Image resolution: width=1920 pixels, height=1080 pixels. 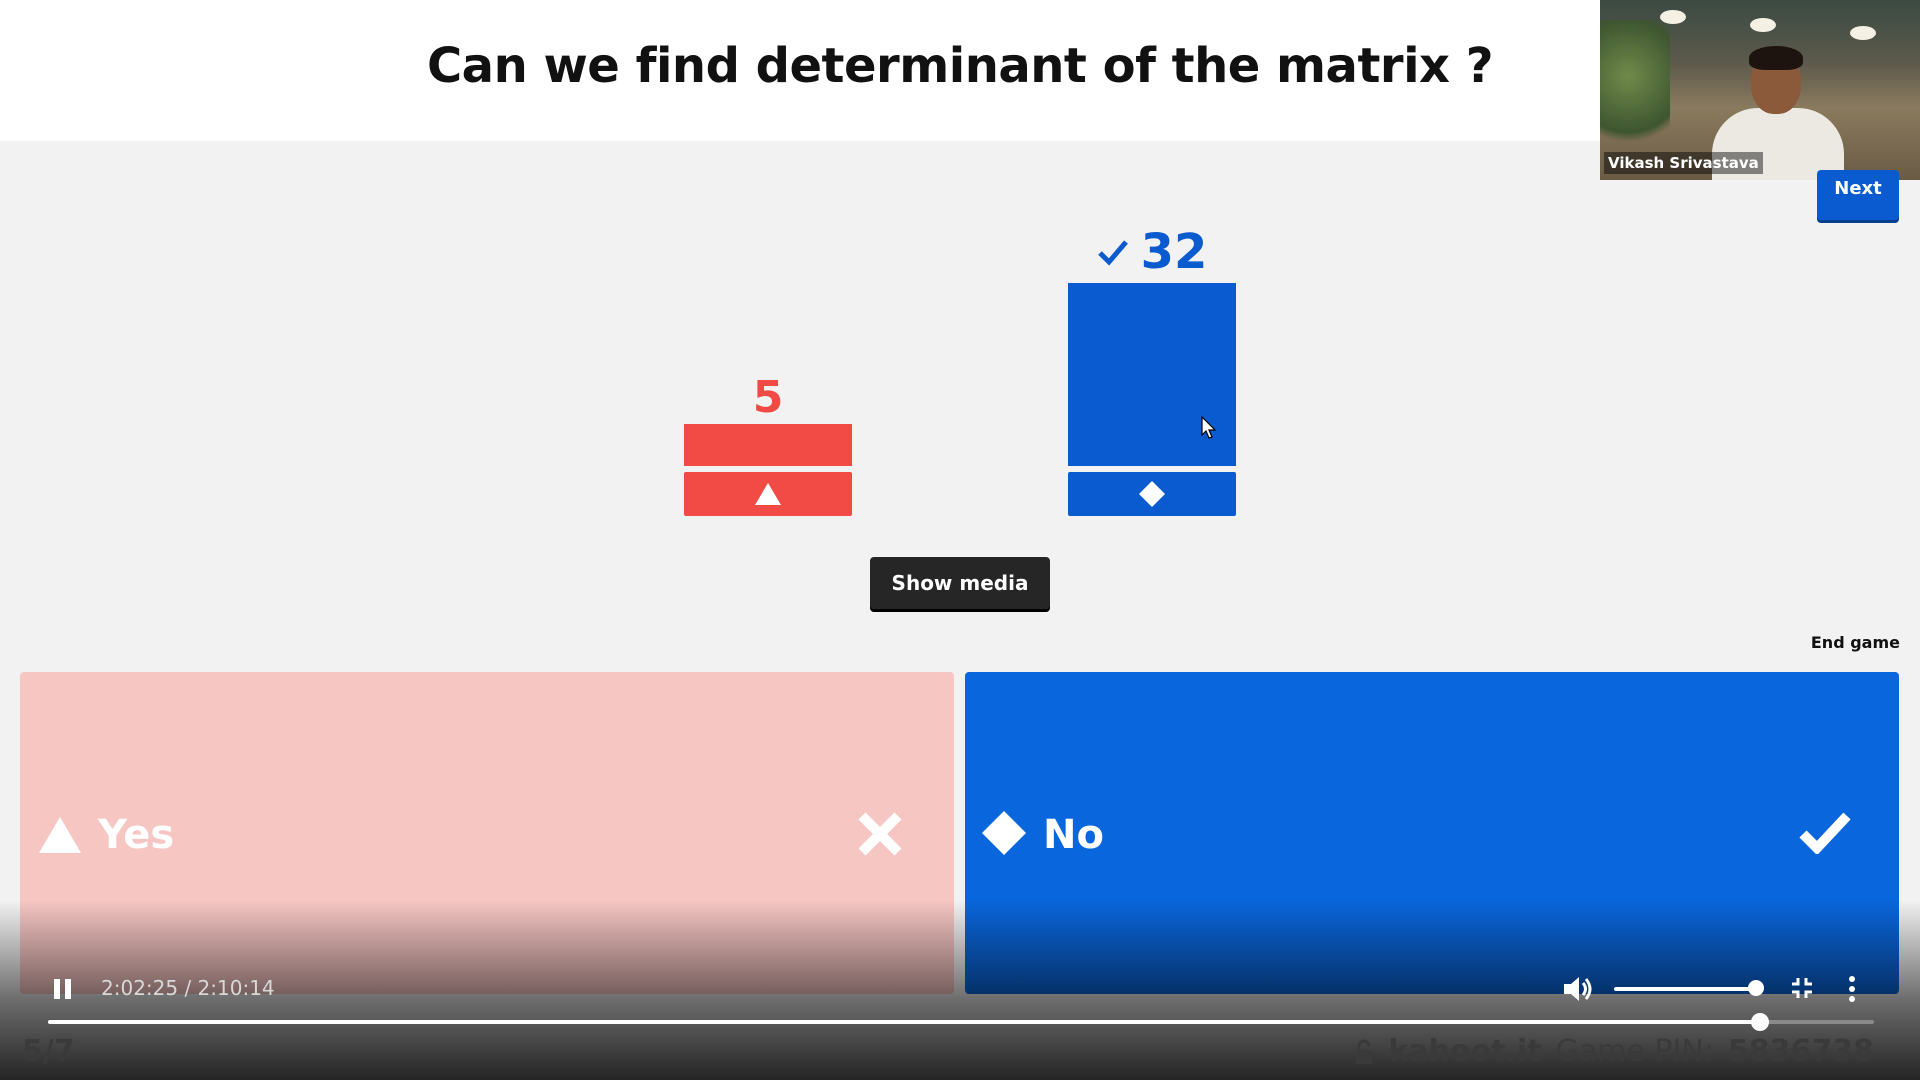 What do you see at coordinates (1364, 1051) in the screenshot?
I see `unlock-icon` at bounding box center [1364, 1051].